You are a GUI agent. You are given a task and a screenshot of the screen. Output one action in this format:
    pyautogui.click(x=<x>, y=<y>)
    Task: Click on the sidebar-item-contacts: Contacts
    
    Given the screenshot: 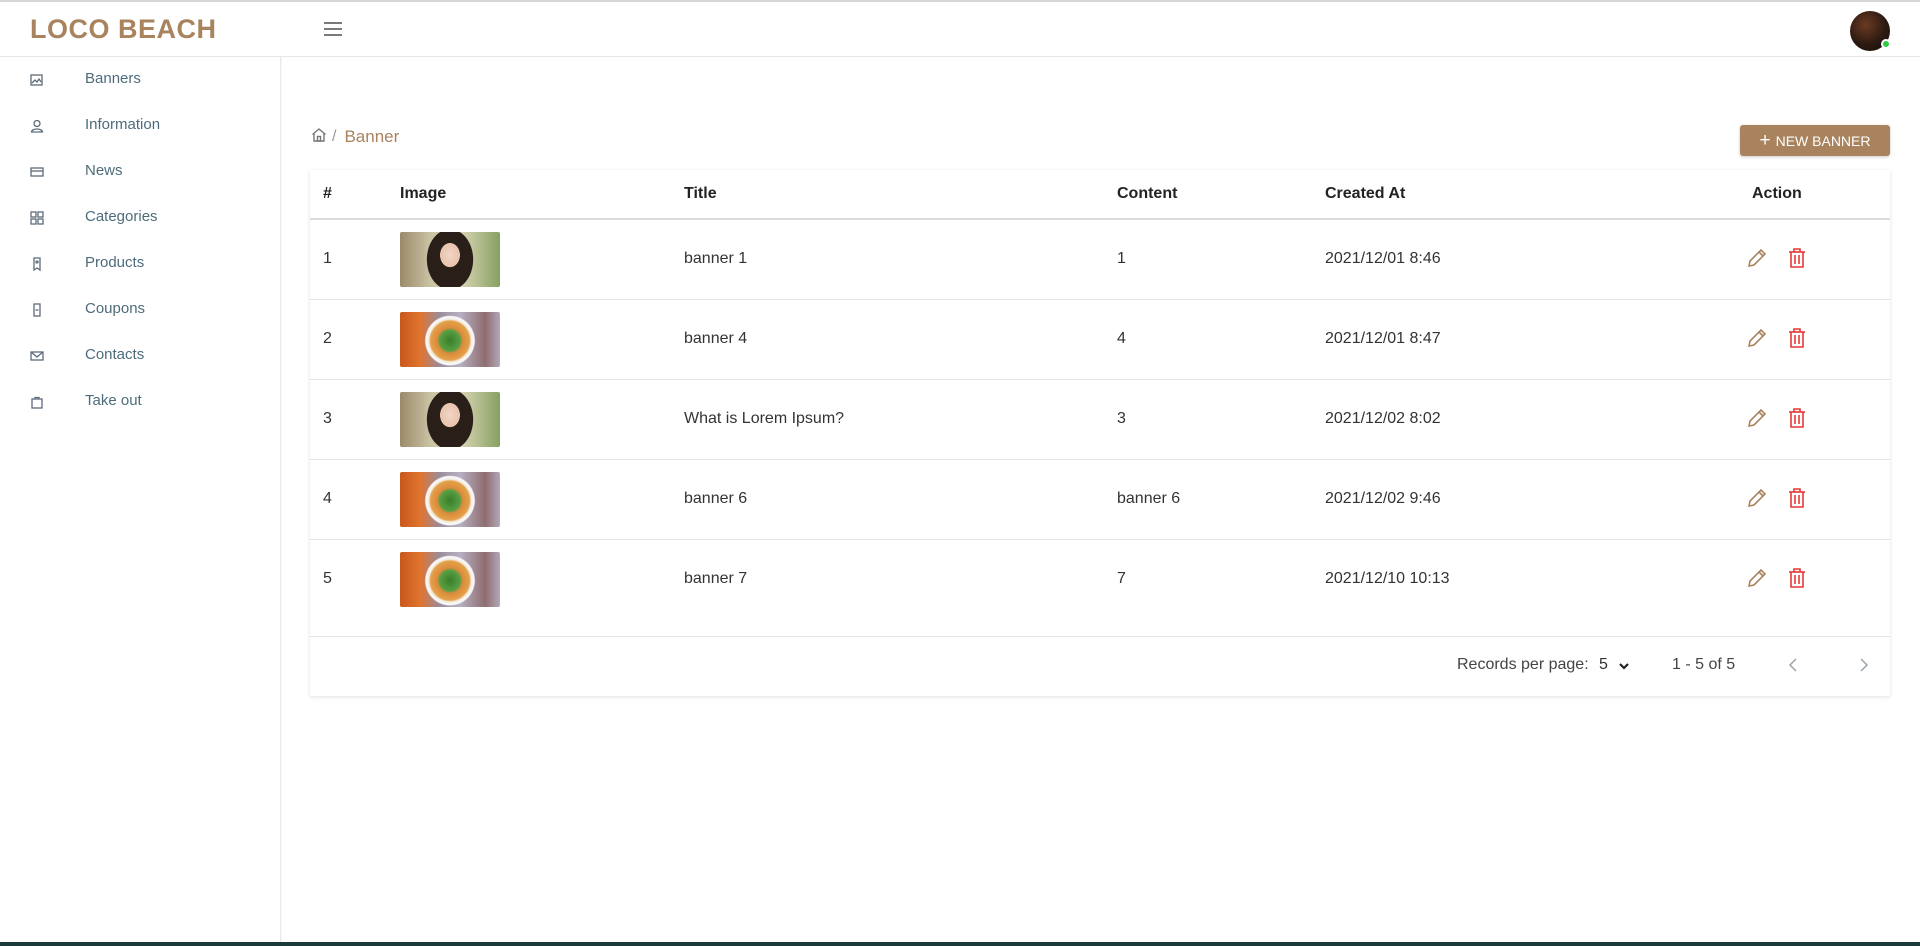 What is the action you would take?
    pyautogui.click(x=140, y=355)
    